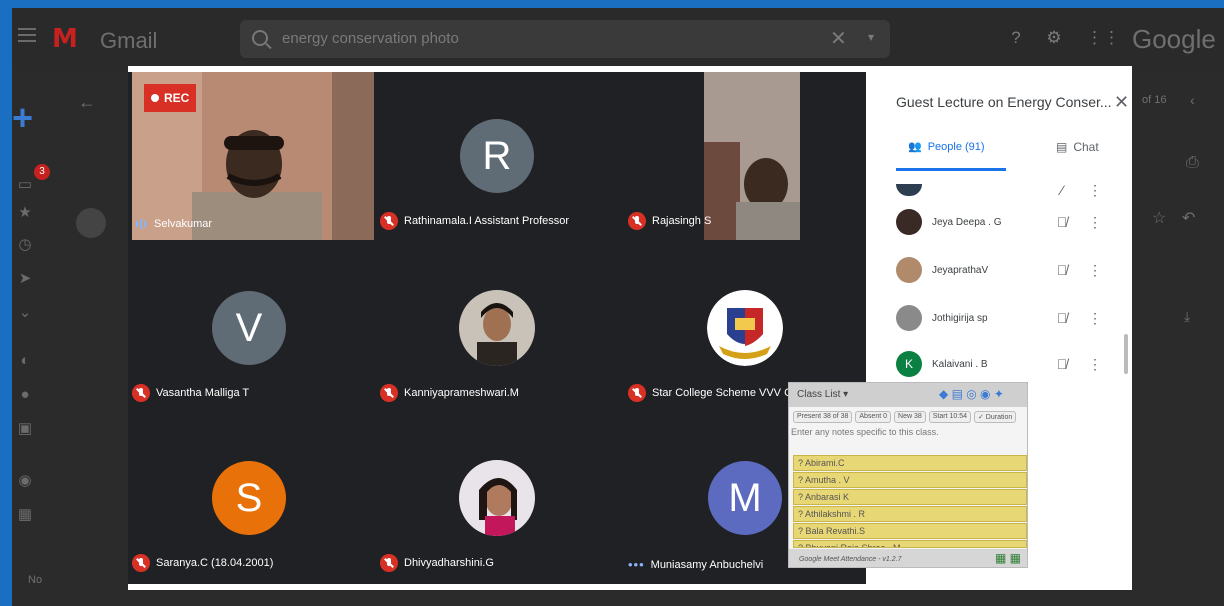 This screenshot has height=606, width=1224. Describe the element at coordinates (190, 393) in the screenshot. I see `participant-name-row: Vasantha Malliga T` at that location.